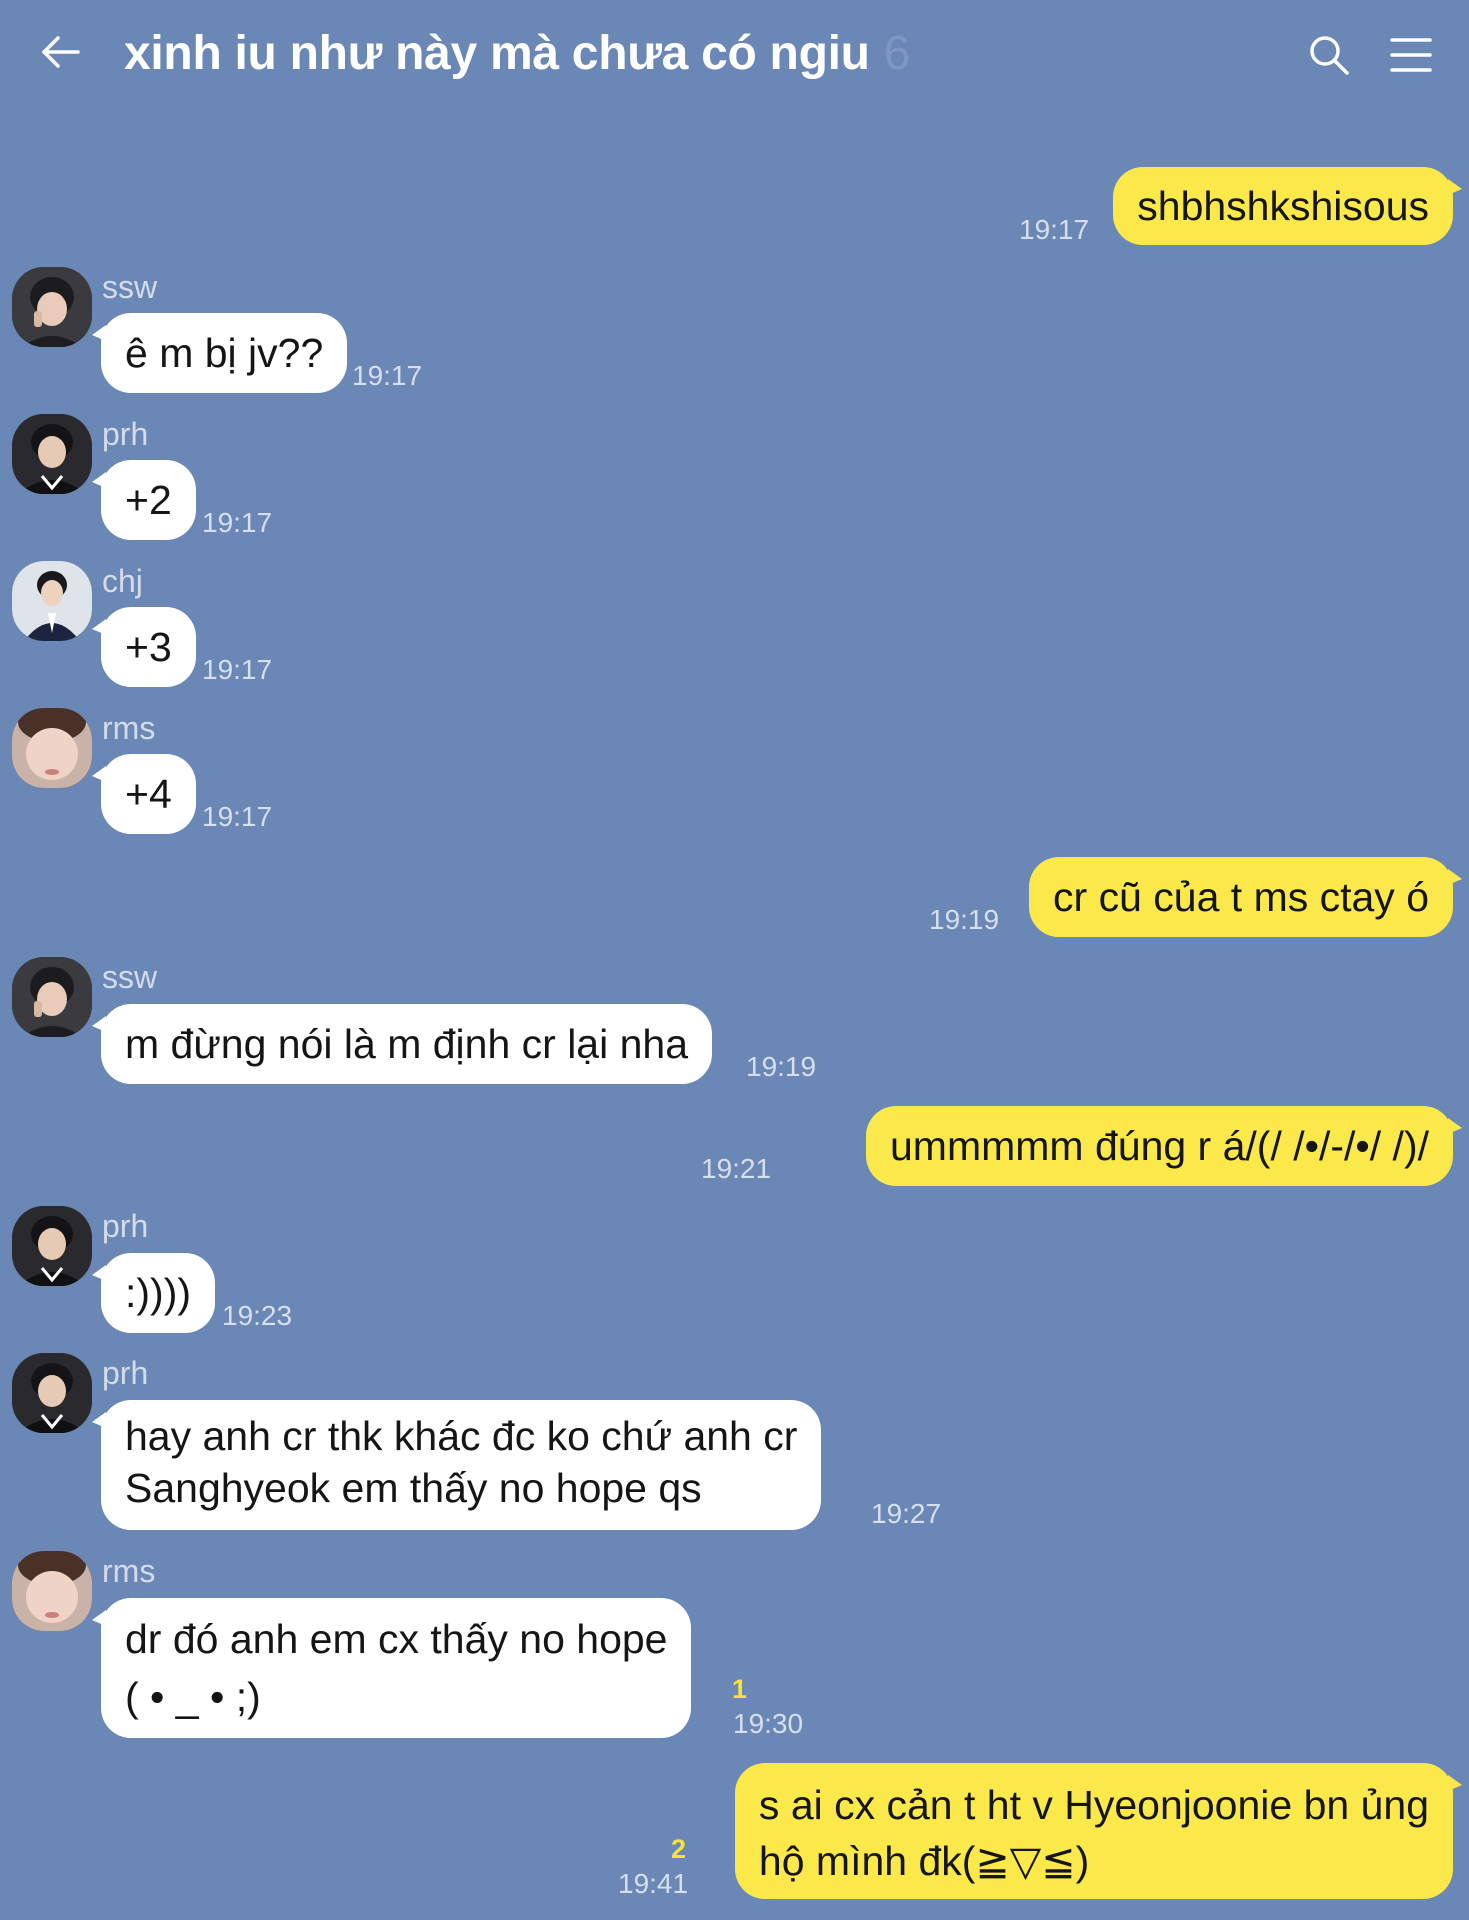 This screenshot has height=1920, width=1469. What do you see at coordinates (768, 1723) in the screenshot?
I see `message-time: 19:30` at bounding box center [768, 1723].